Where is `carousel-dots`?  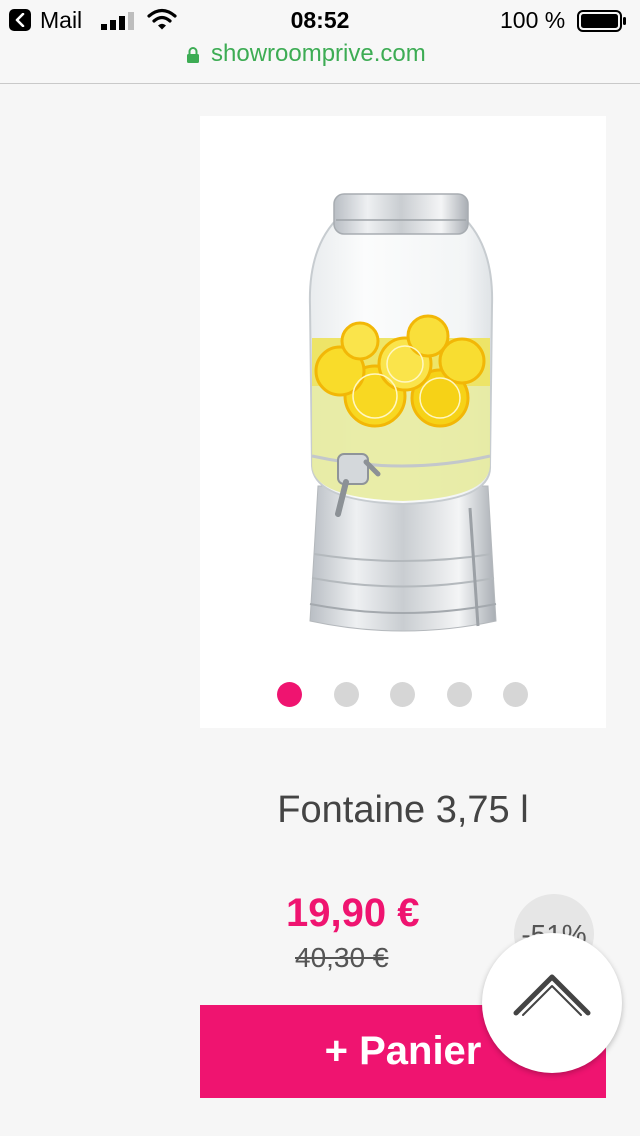
carousel-dots is located at coordinates (403, 695).